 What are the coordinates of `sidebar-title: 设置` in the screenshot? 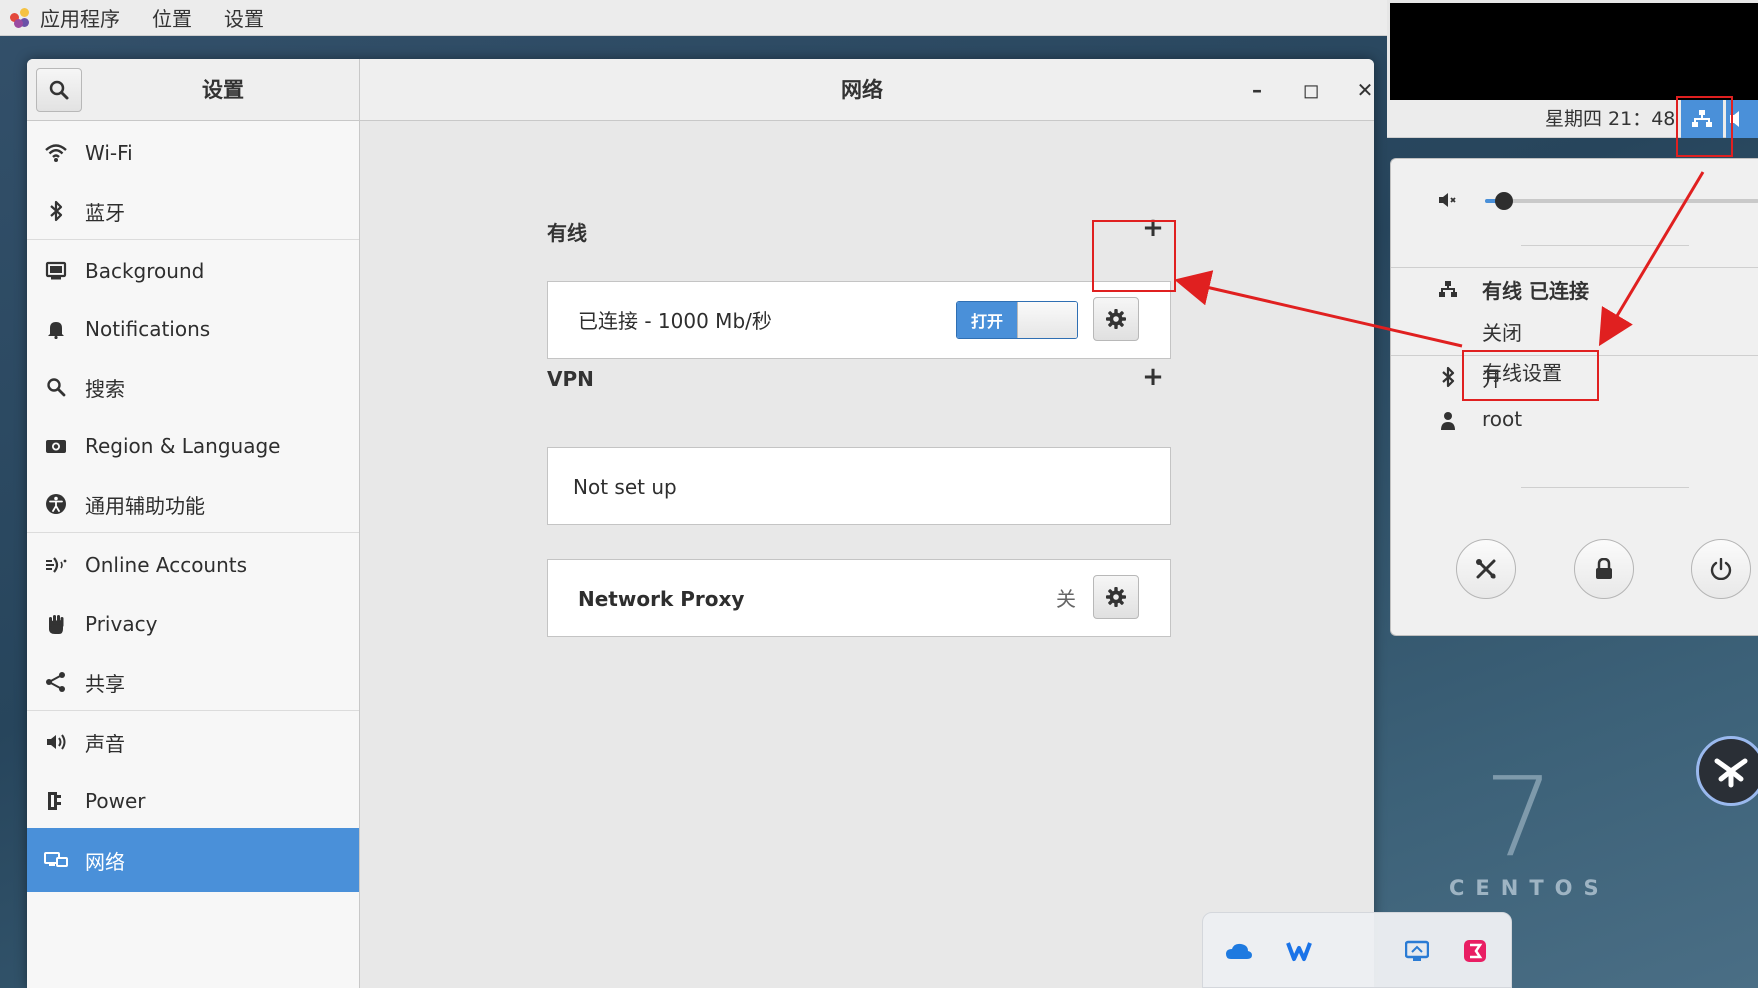 It's located at (223, 90).